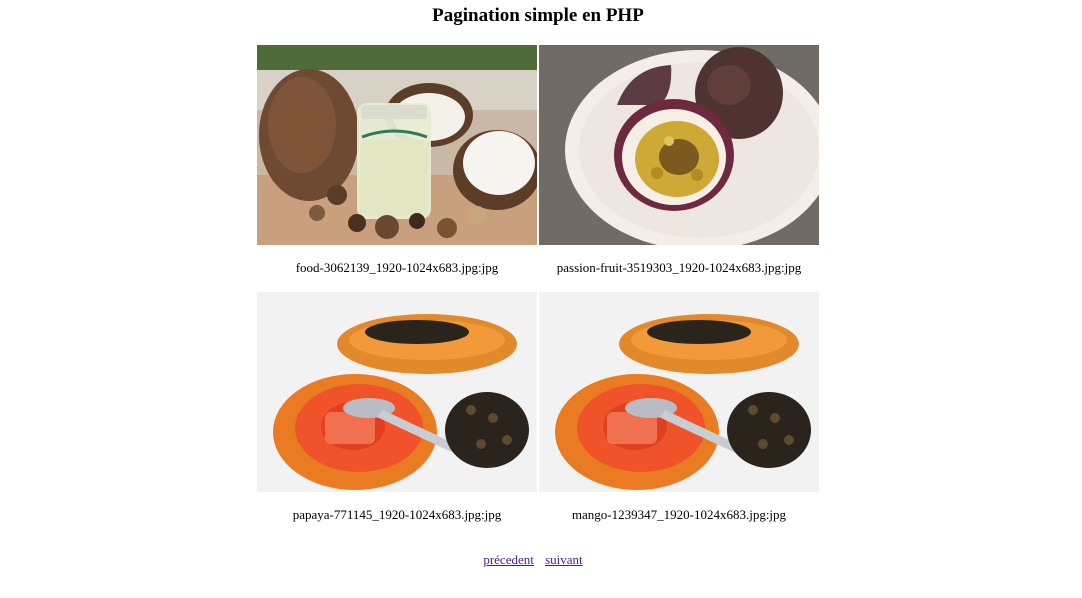  What do you see at coordinates (397, 514) in the screenshot?
I see `image-caption: papaya-771145_1920-1024x683.jpg:jpg` at bounding box center [397, 514].